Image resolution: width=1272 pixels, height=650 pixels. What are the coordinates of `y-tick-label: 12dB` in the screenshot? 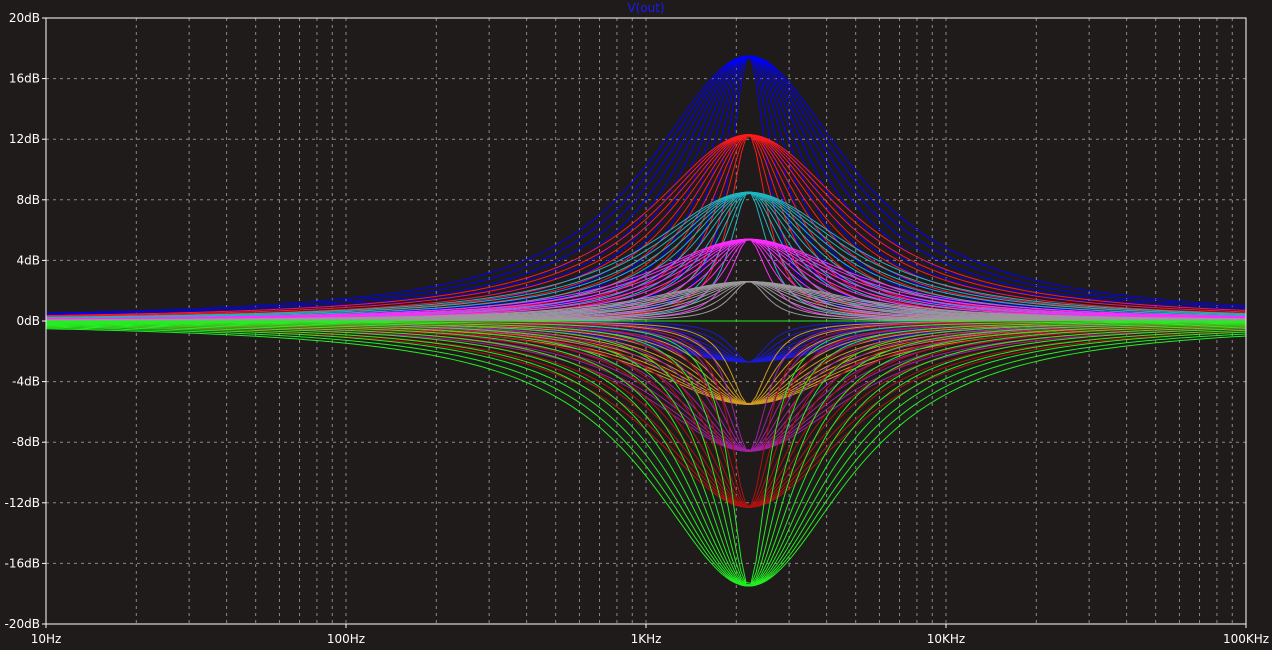 It's located at (24, 139).